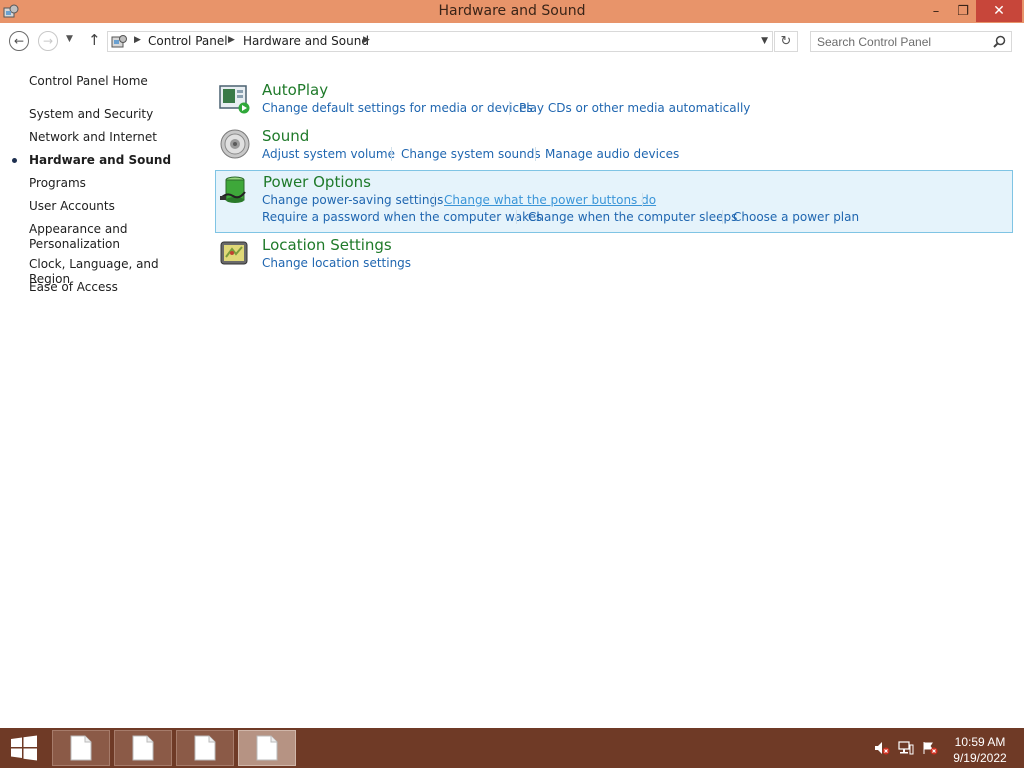 The width and height of the screenshot is (1024, 768). Describe the element at coordinates (114, 114) in the screenshot. I see `nav-system-and-security: System and Security` at that location.